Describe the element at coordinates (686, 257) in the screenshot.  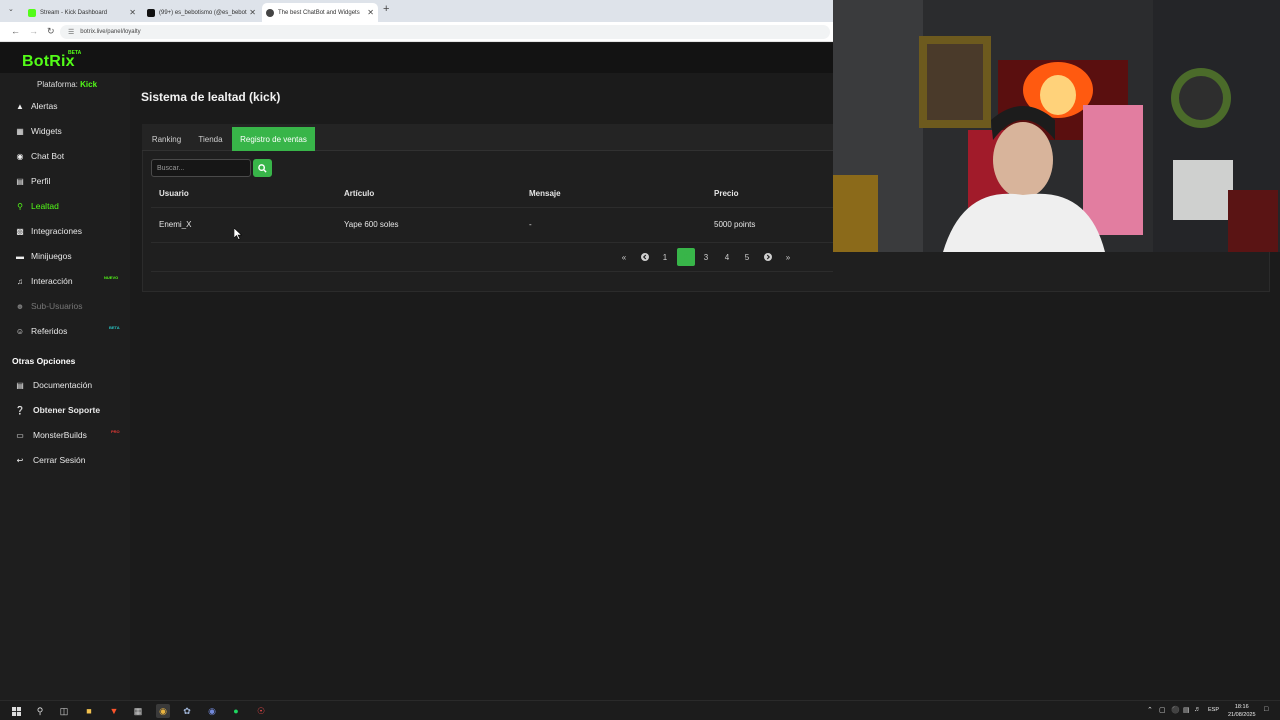
I see `page-2-current: 2` at that location.